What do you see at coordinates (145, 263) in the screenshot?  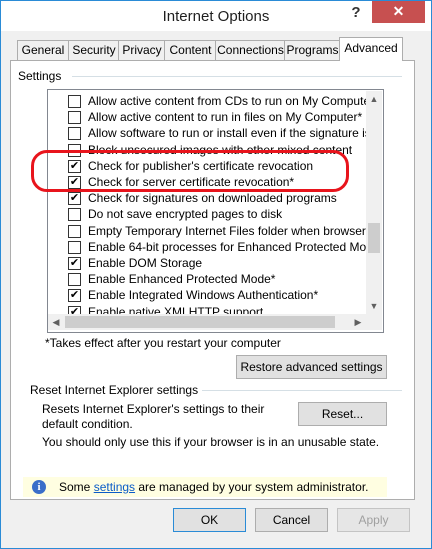 I see `setting-label: Enable DOM Storage` at bounding box center [145, 263].